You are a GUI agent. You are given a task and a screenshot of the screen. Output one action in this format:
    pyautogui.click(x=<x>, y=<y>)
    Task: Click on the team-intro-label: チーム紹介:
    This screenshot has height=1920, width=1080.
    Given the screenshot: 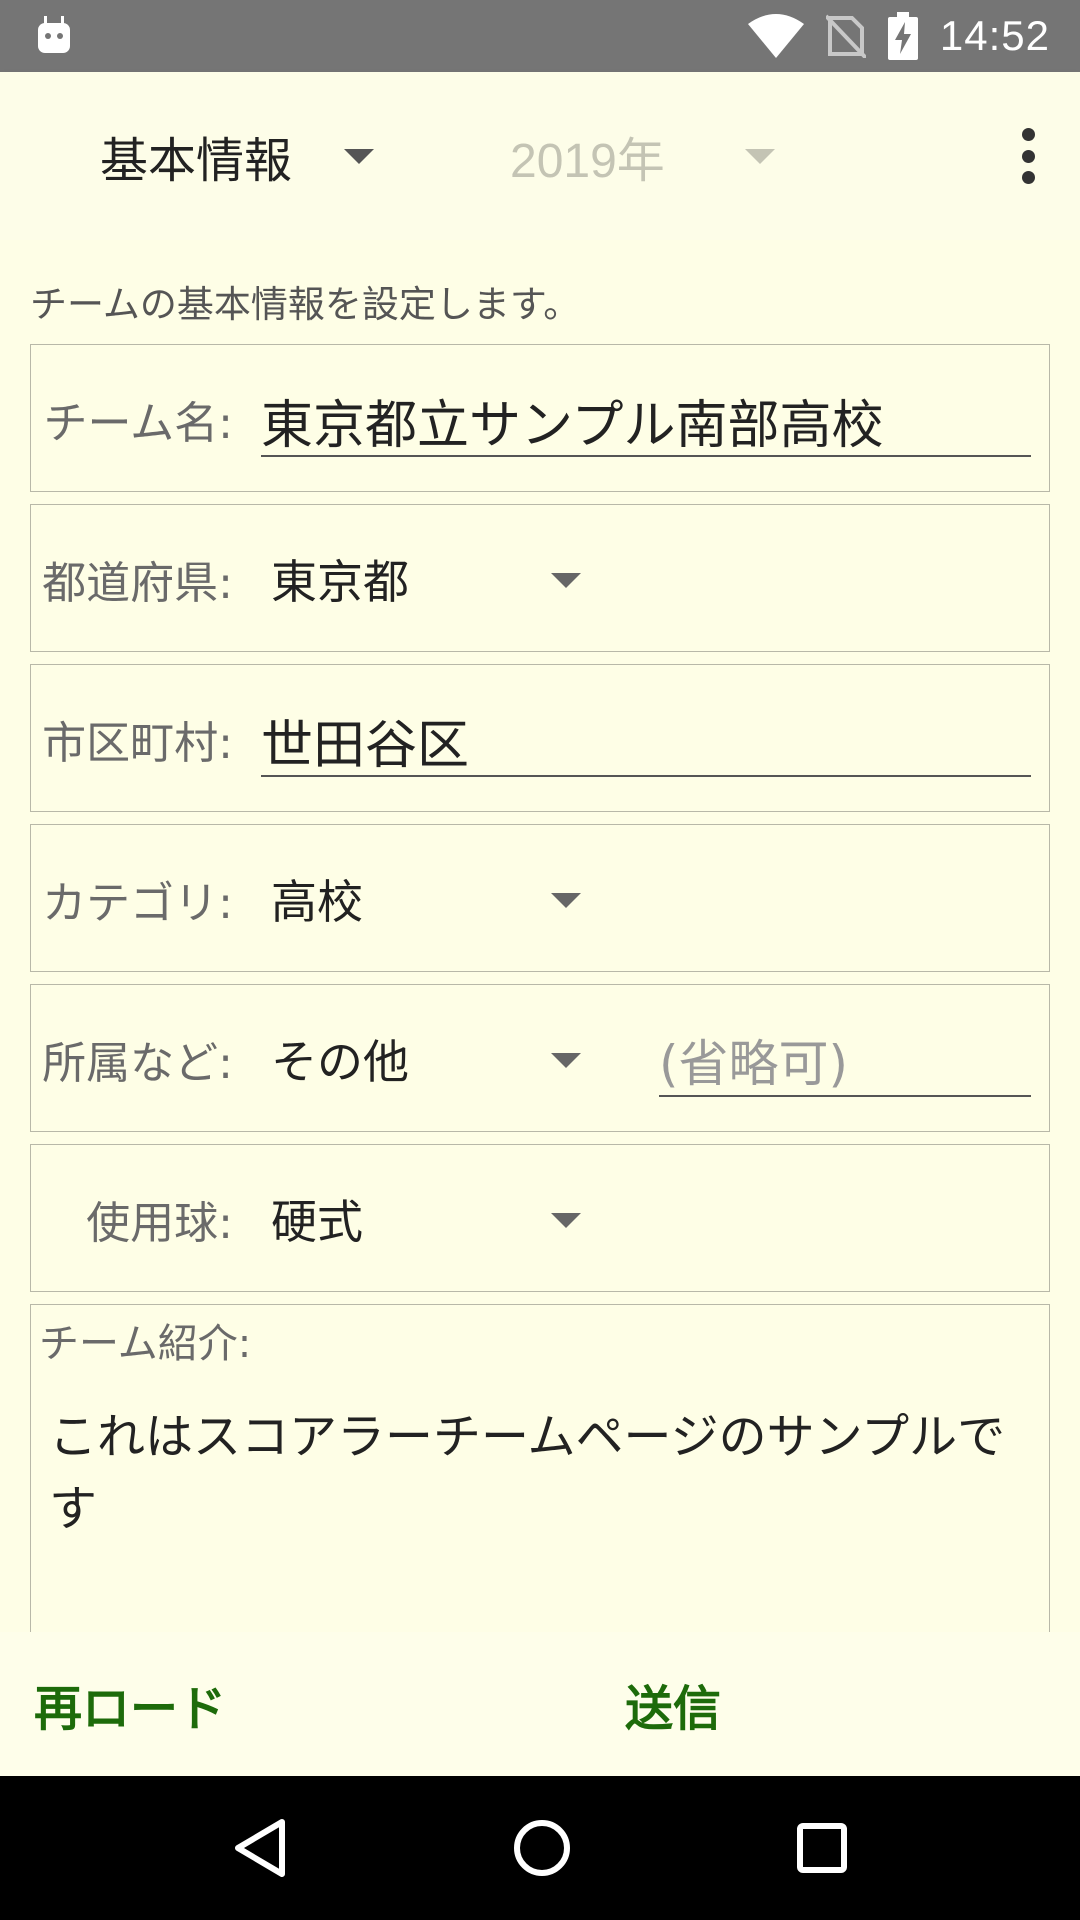 What is the action you would take?
    pyautogui.click(x=145, y=1344)
    